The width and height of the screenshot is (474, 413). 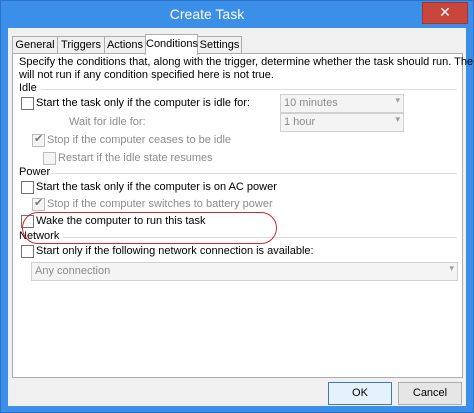 What do you see at coordinates (311, 103) in the screenshot?
I see `idle-duration-value: 10 minutes` at bounding box center [311, 103].